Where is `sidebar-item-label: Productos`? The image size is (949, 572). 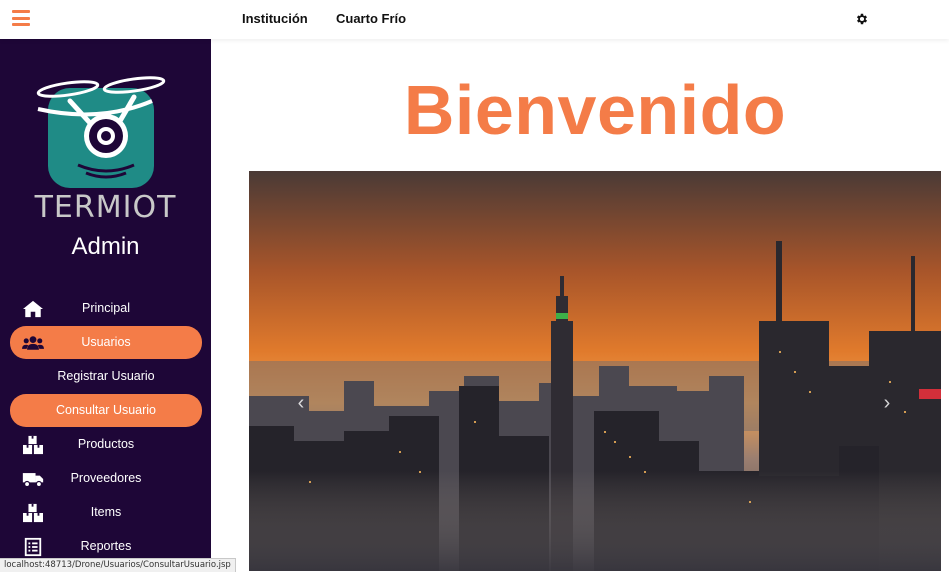 sidebar-item-label: Productos is located at coordinates (106, 444).